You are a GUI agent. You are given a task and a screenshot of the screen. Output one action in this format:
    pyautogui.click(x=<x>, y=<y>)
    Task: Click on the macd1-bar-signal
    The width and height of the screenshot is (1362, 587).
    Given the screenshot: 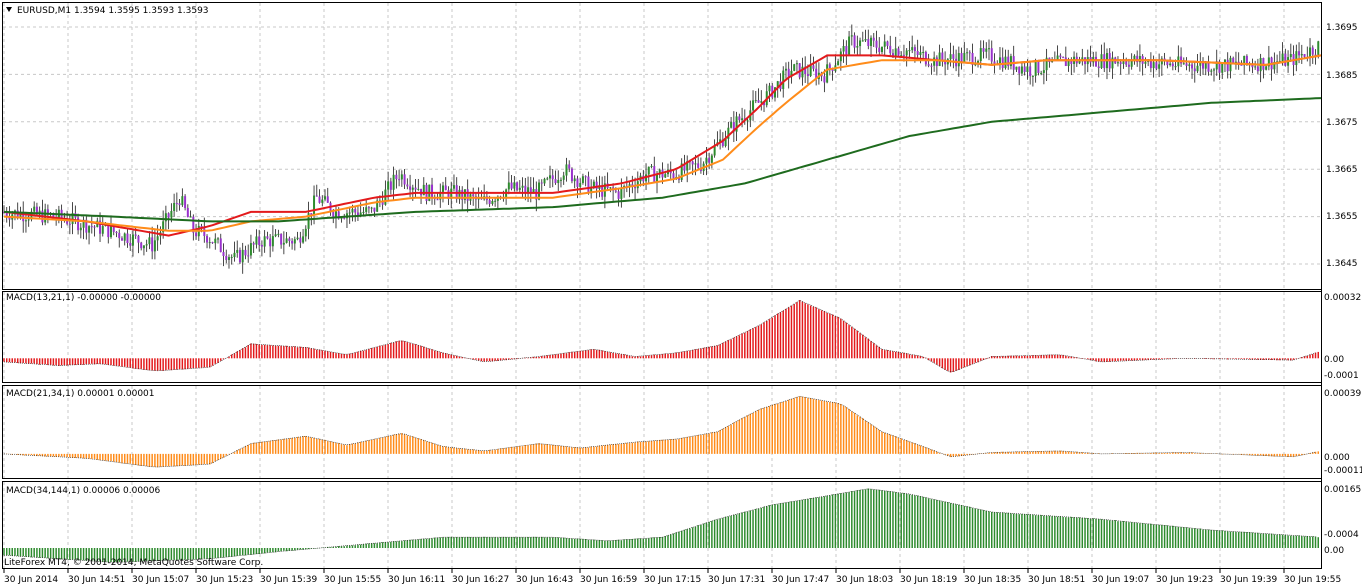 What is the action you would take?
    pyautogui.click(x=659, y=336)
    